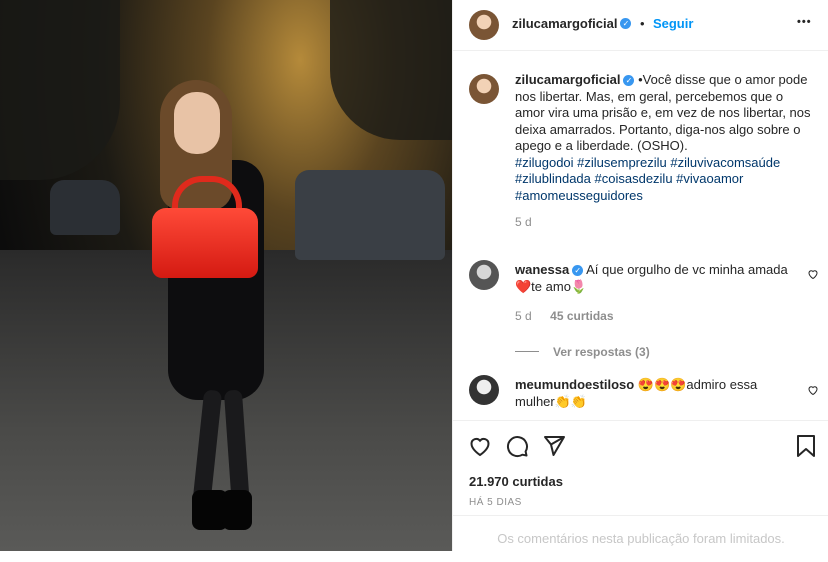 The image size is (828, 562). Describe the element at coordinates (673, 23) in the screenshot. I see `follow-button: Seguir` at that location.